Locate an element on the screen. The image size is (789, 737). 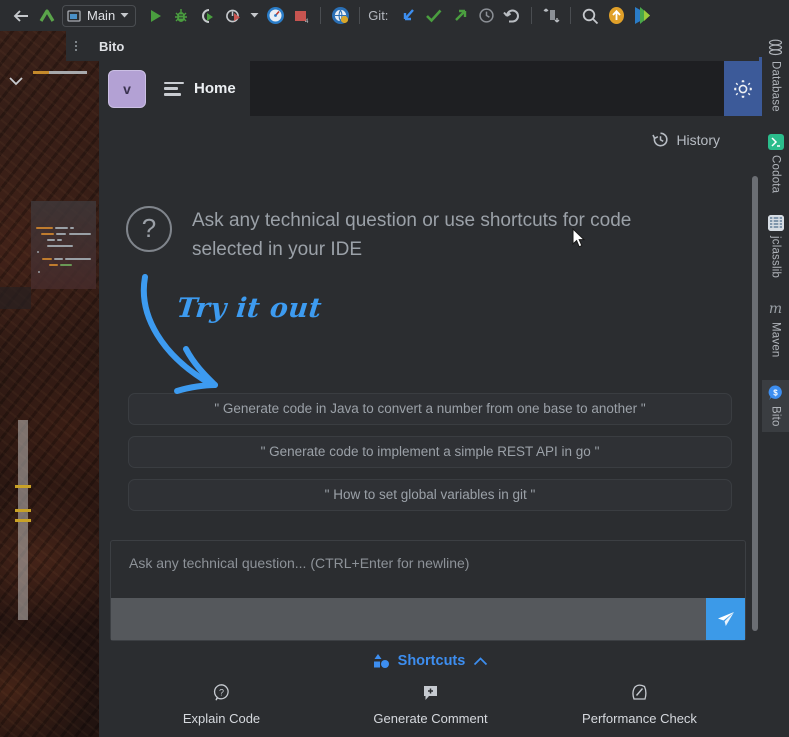
shortcut-label: Performance Check is located at coordinates (639, 718).